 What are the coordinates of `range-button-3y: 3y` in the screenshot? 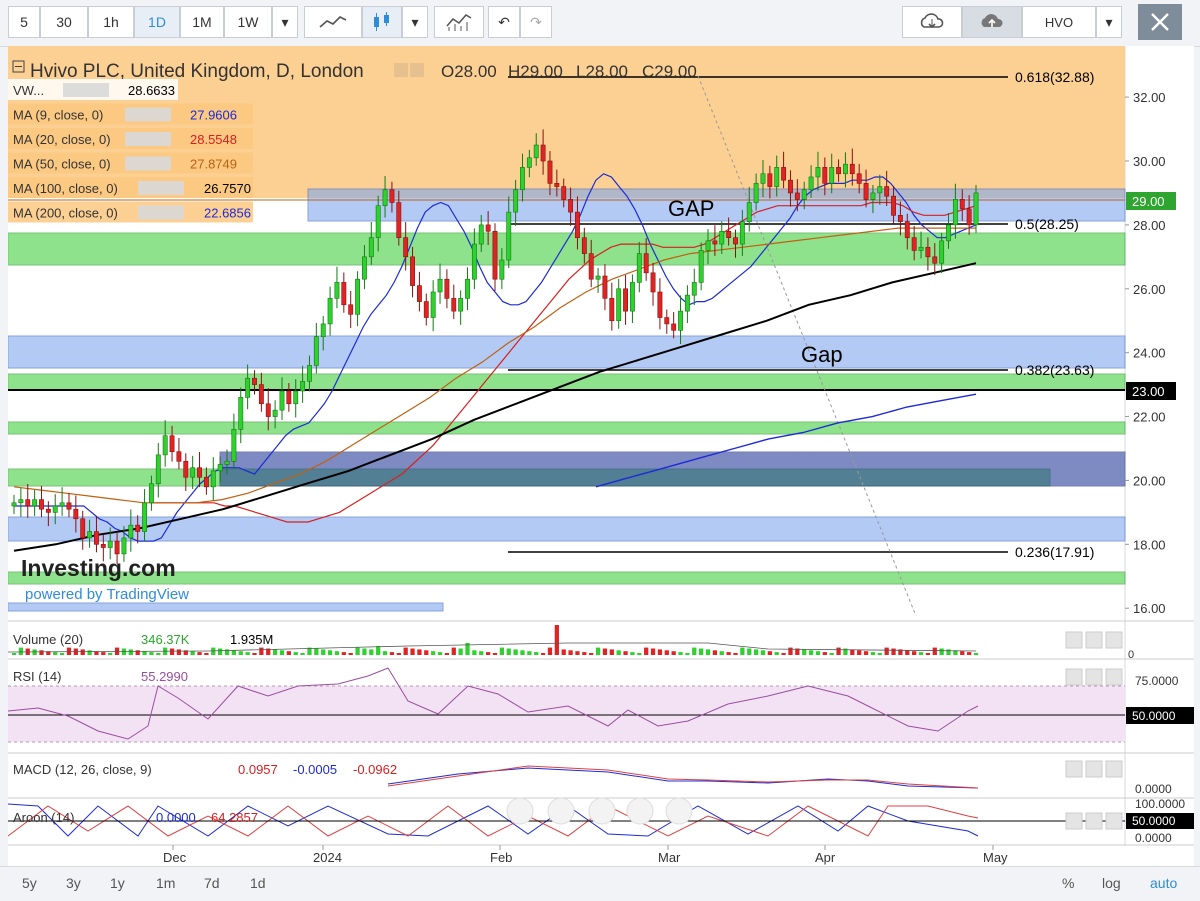 It's located at (73, 883).